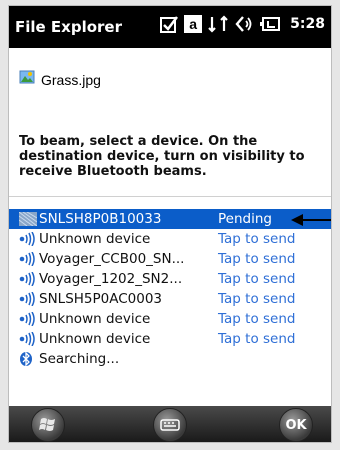 This screenshot has width=340, height=450. What do you see at coordinates (71, 79) in the screenshot?
I see `file-name: Grass.jpg` at bounding box center [71, 79].